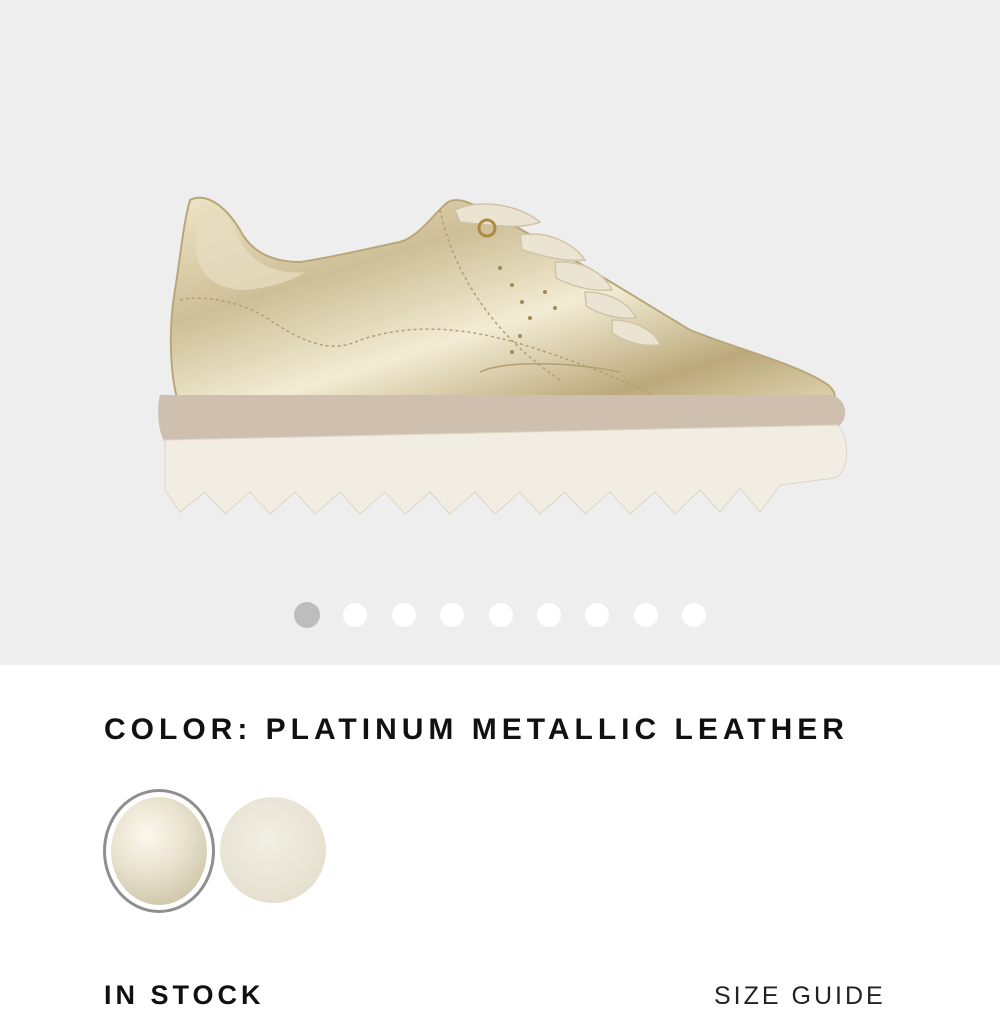  Describe the element at coordinates (476, 729) in the screenshot. I see `color-label: COLOR: PLATINUM METALLIC LEATHER` at that location.